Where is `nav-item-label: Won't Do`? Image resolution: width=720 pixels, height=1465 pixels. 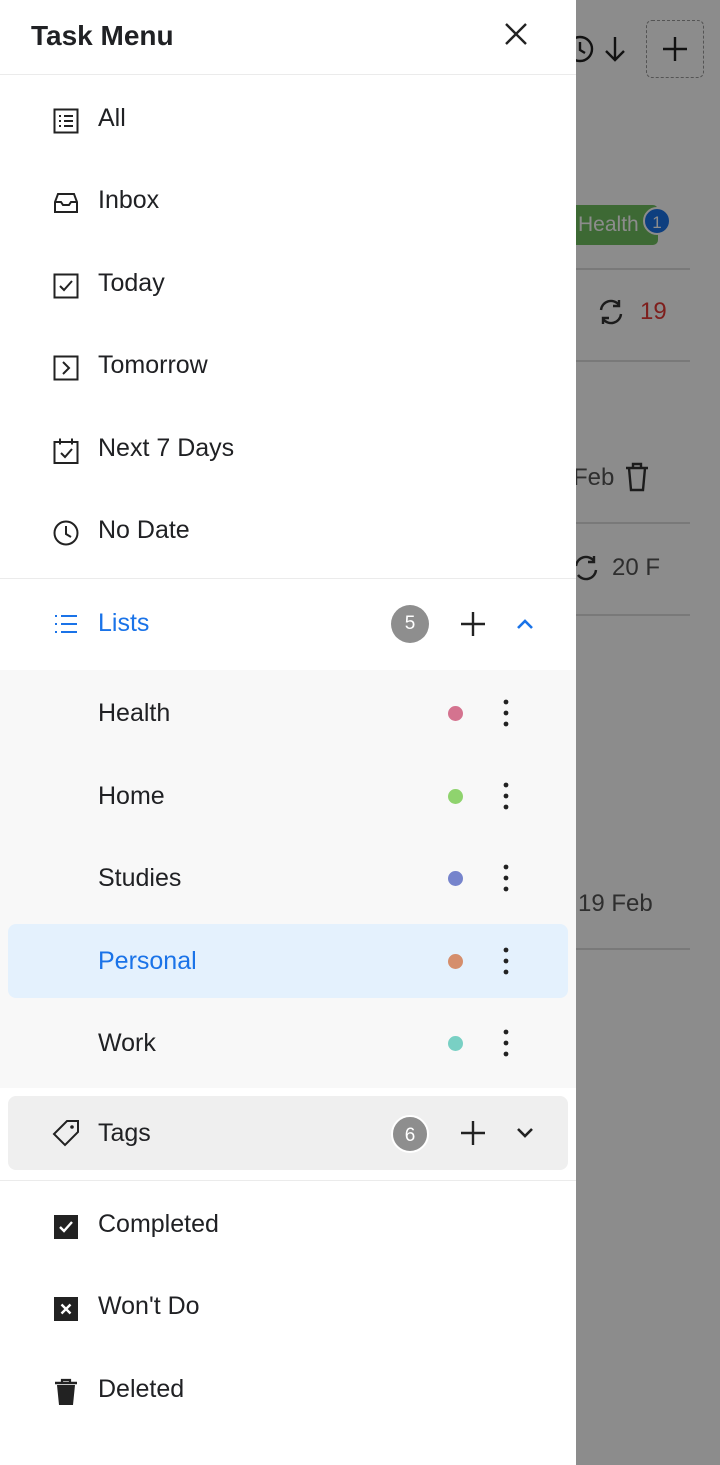 nav-item-label: Won't Do is located at coordinates (149, 1306).